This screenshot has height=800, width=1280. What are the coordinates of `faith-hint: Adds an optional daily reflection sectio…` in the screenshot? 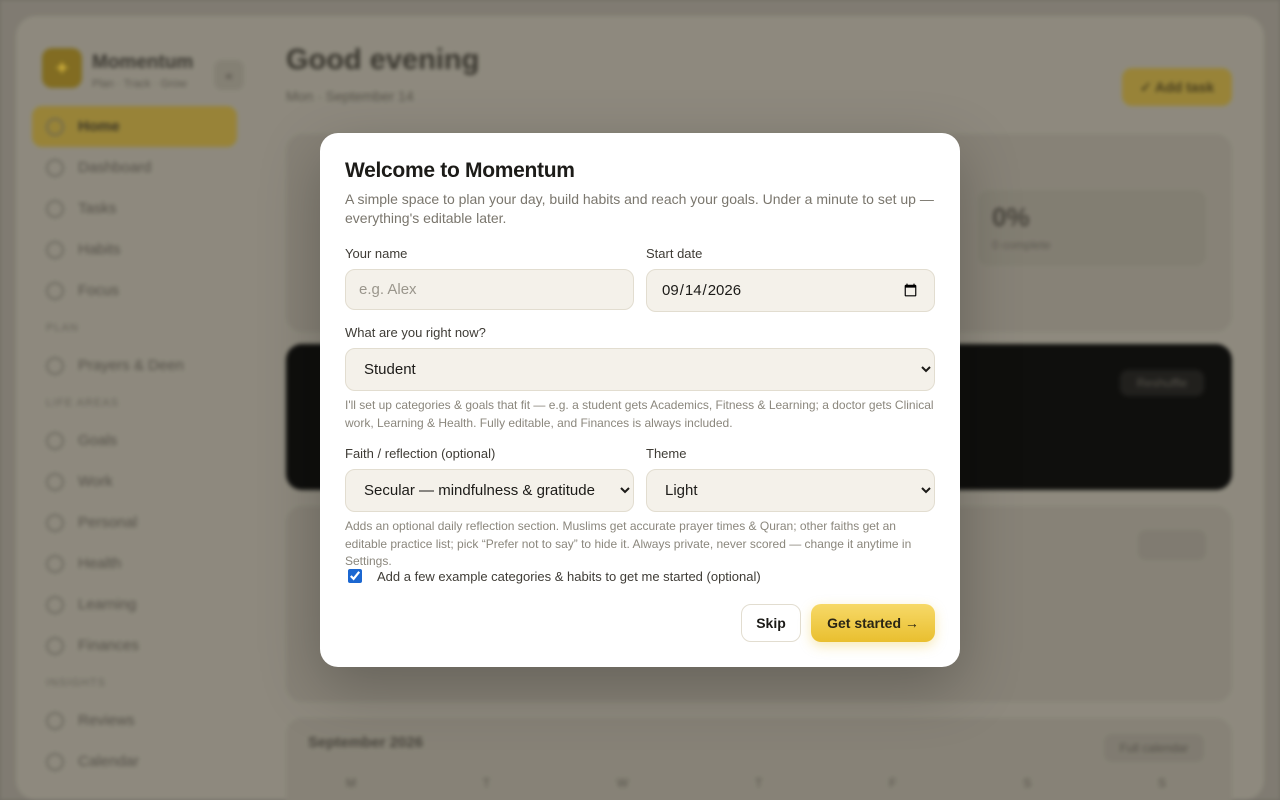 It's located at (628, 543).